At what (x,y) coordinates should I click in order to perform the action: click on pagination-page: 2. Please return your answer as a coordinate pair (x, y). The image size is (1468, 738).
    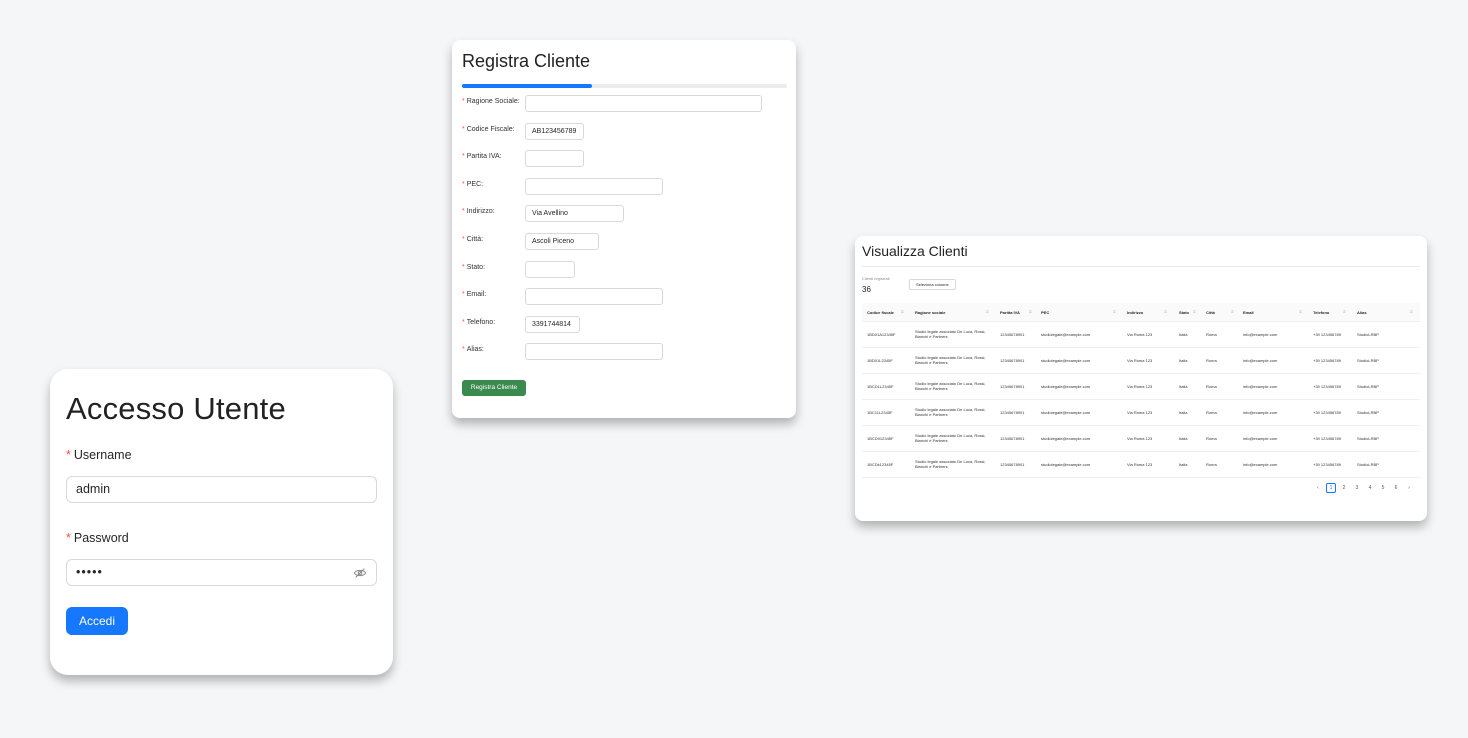
    Looking at the image, I should click on (1344, 488).